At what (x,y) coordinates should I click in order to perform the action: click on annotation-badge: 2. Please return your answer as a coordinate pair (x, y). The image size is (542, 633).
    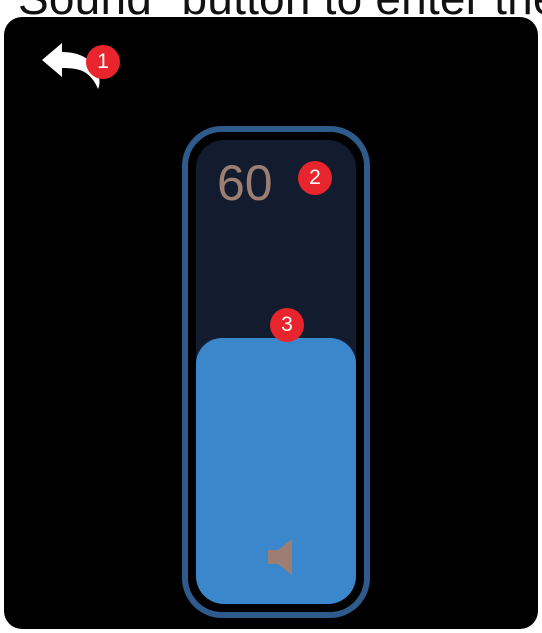
    Looking at the image, I should click on (315, 178).